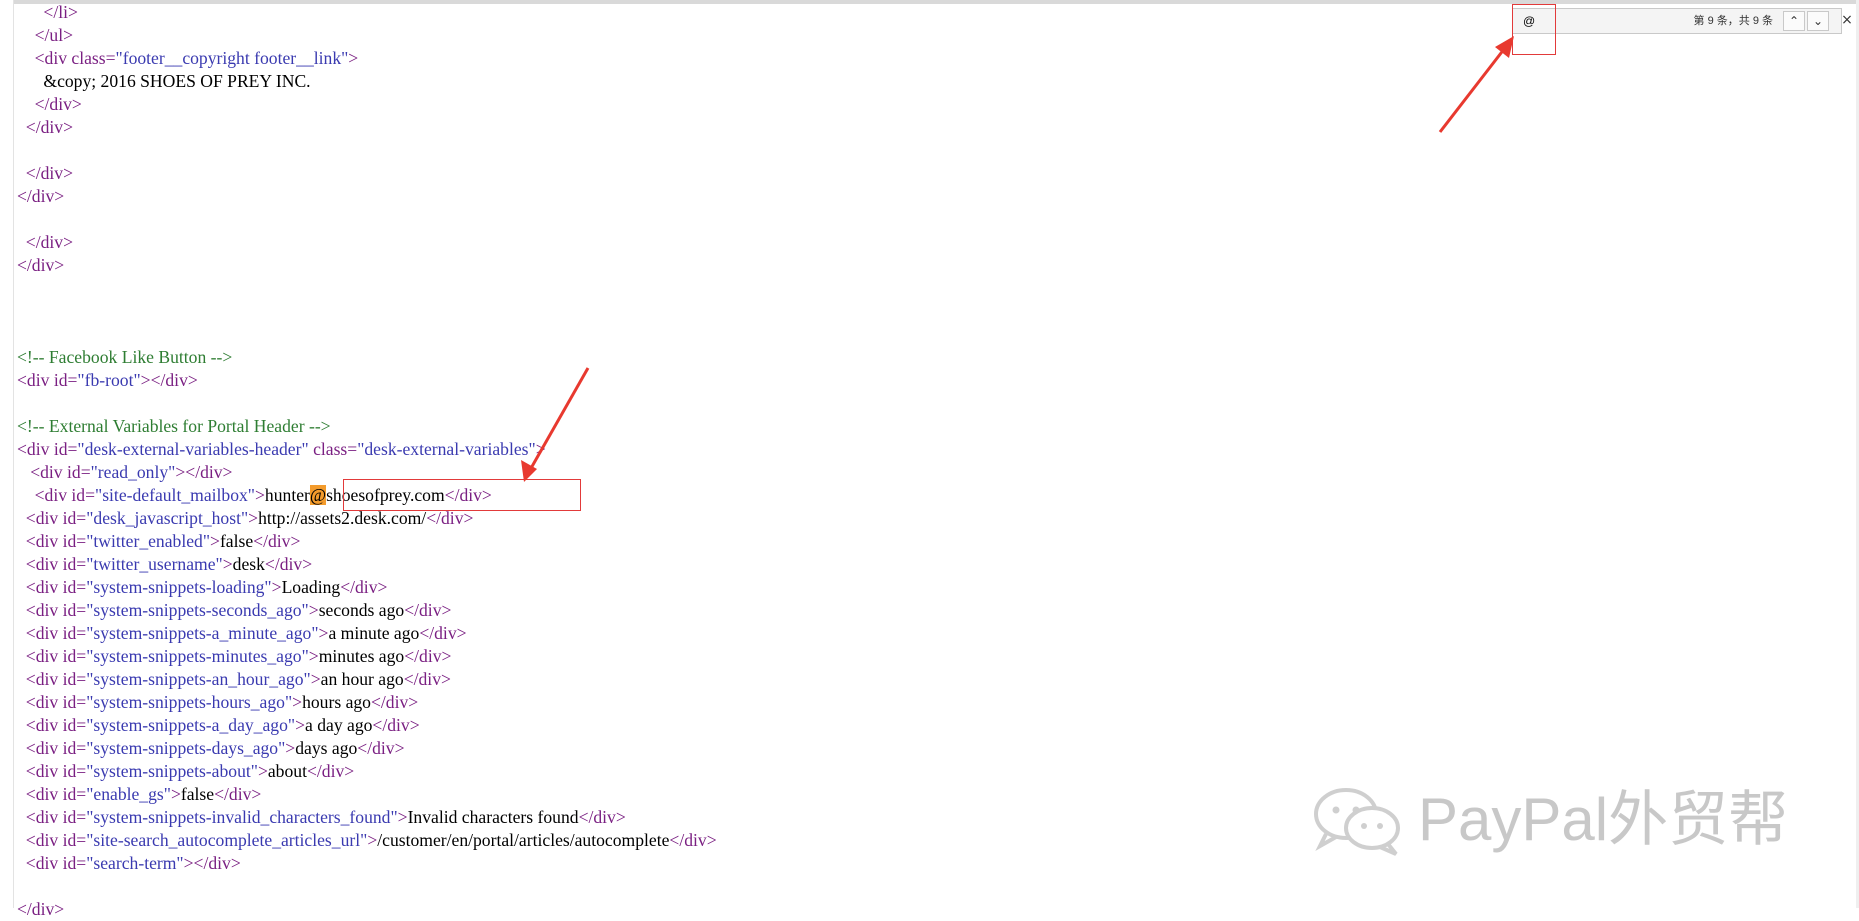 The height and width of the screenshot is (921, 1859). What do you see at coordinates (555, 424) in the screenshot?
I see `arrow-to-email` at bounding box center [555, 424].